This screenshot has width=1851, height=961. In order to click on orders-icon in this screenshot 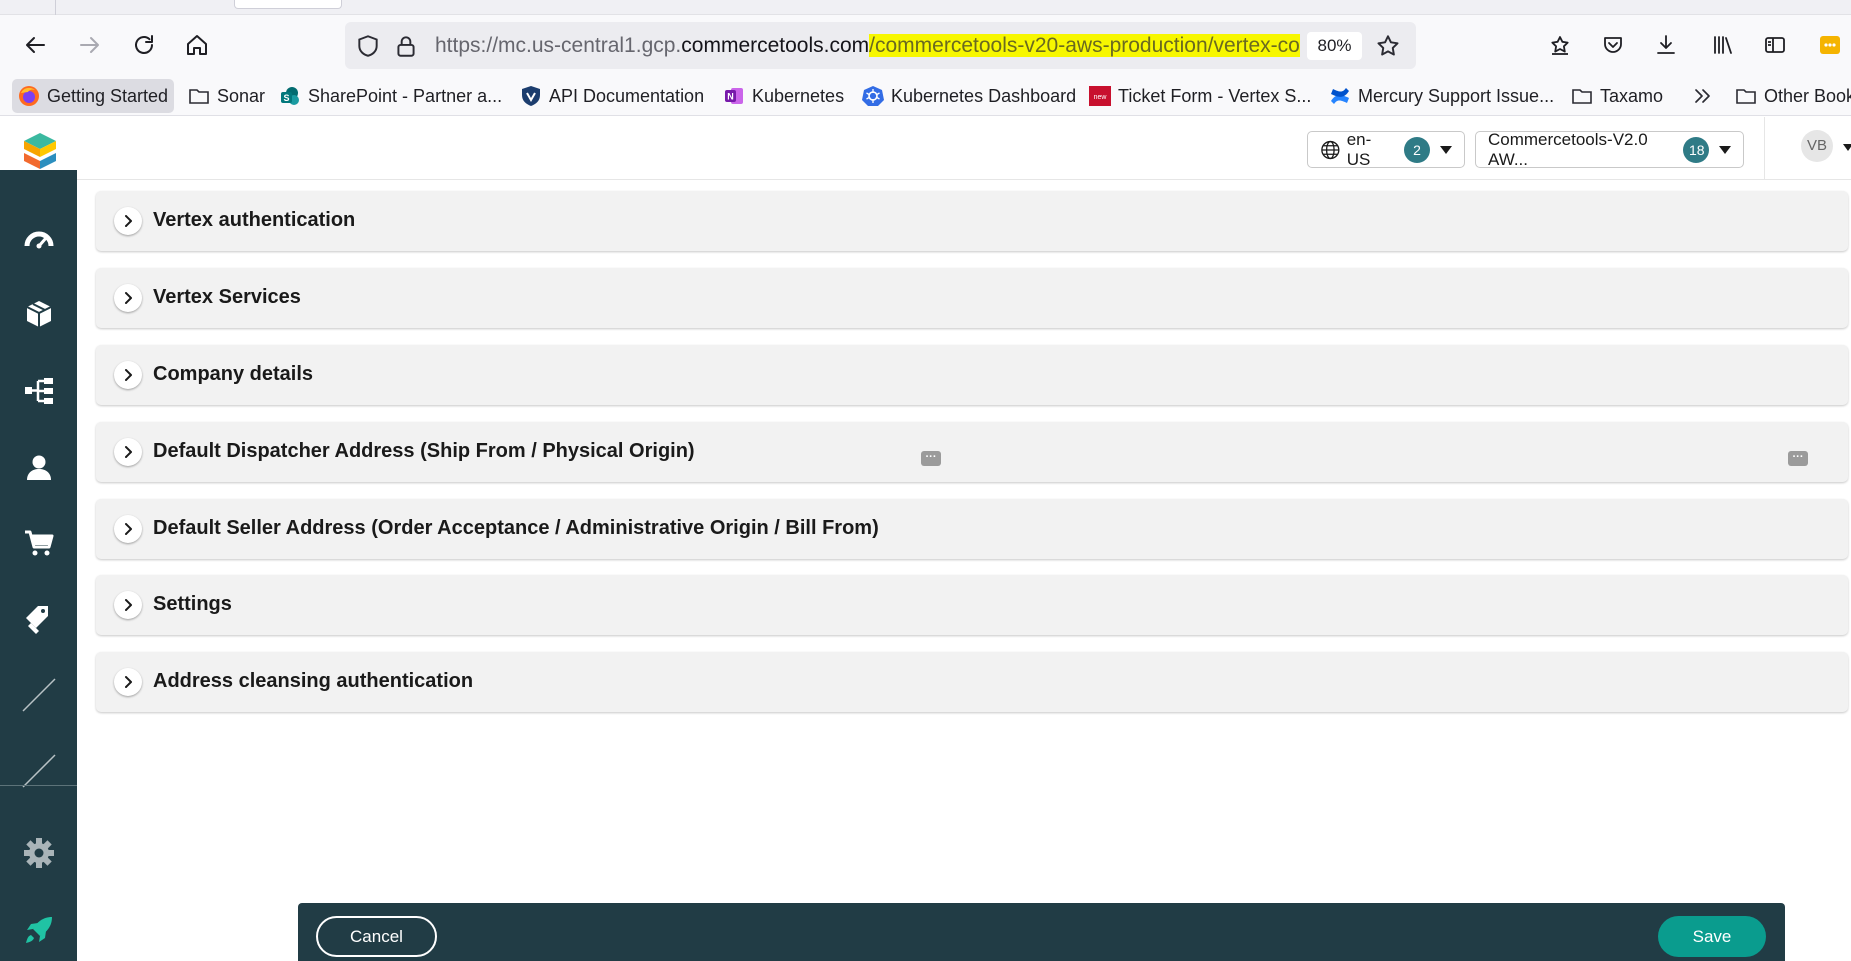, I will do `click(38, 543)`.